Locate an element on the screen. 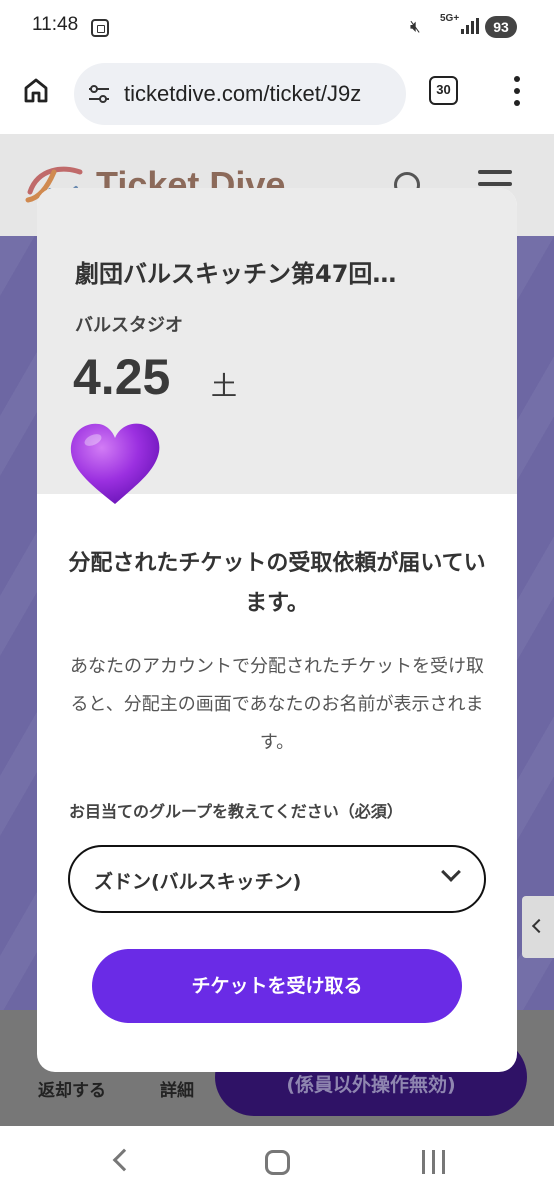 This screenshot has width=554, height=1200. group-field-label: お目当てのグループを教えてください（必須） is located at coordinates (236, 811).